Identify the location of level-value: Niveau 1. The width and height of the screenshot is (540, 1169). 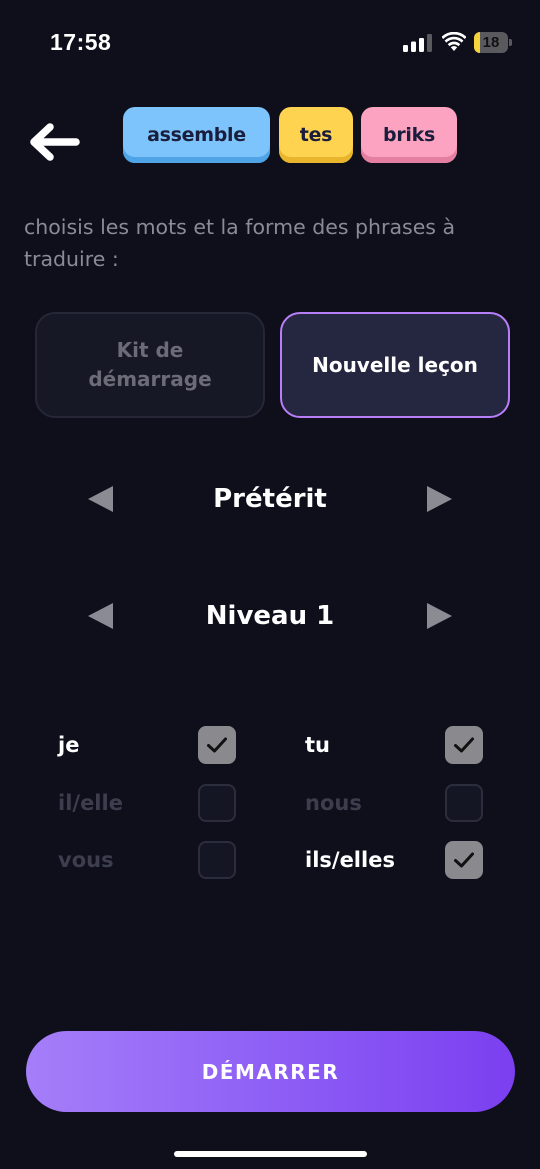
(270, 616).